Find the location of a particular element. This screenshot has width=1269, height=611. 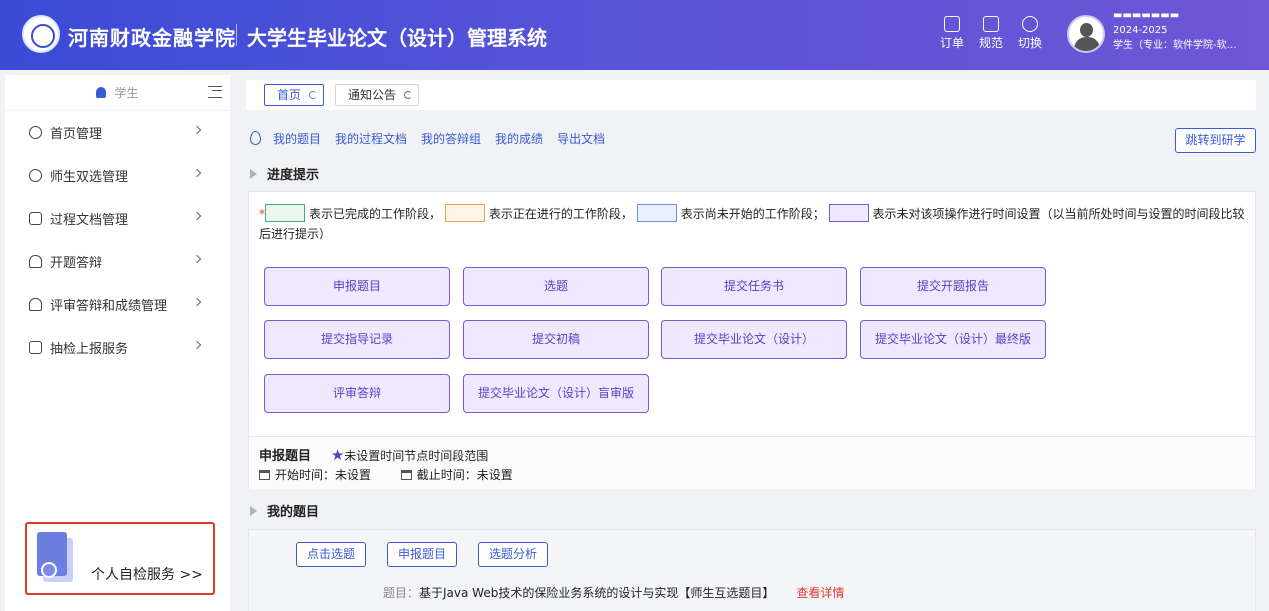

school-logo-icon is located at coordinates (41, 34).